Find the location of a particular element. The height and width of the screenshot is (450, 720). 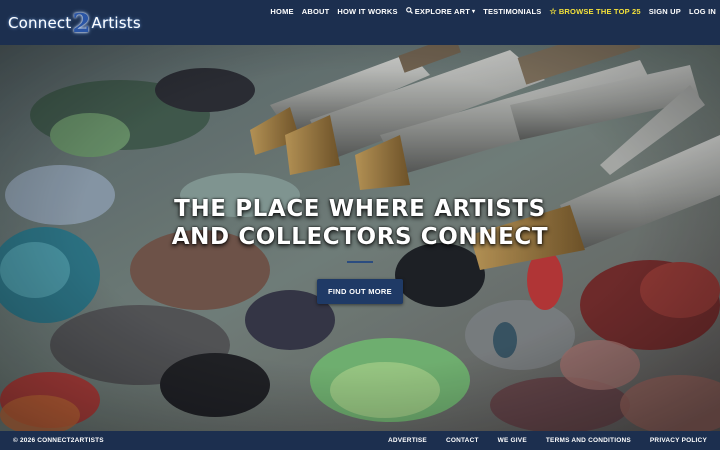

chevron-down-icon: ▾ is located at coordinates (473, 11).